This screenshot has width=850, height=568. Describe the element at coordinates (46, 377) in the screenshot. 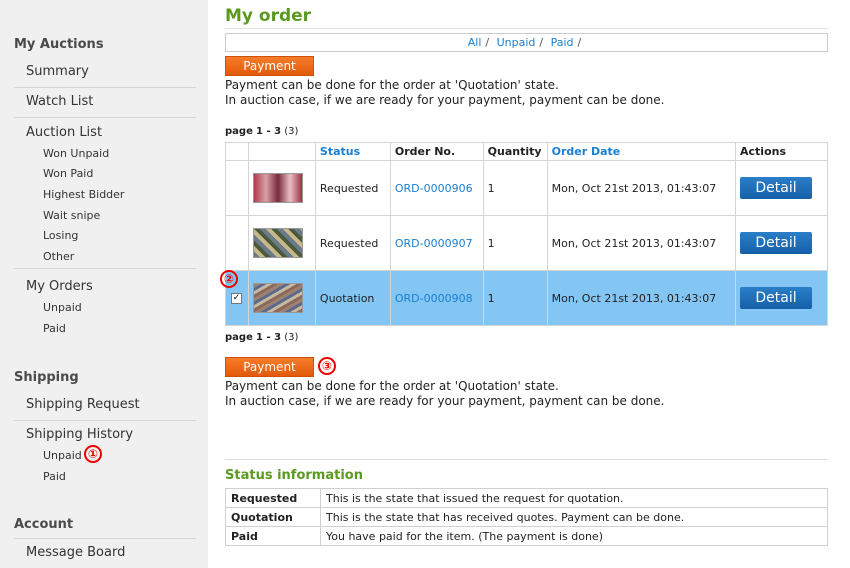

I see `section-shipping: Shipping` at that location.